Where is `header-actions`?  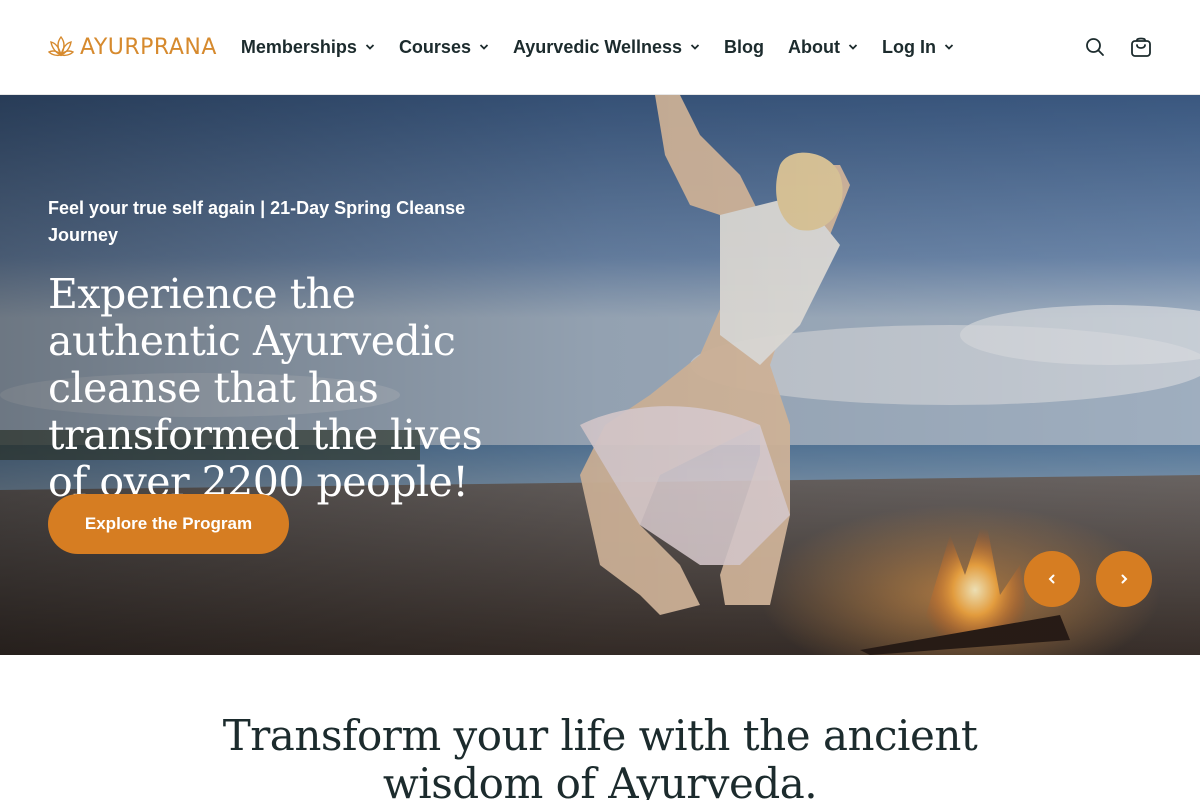
header-actions is located at coordinates (1118, 47).